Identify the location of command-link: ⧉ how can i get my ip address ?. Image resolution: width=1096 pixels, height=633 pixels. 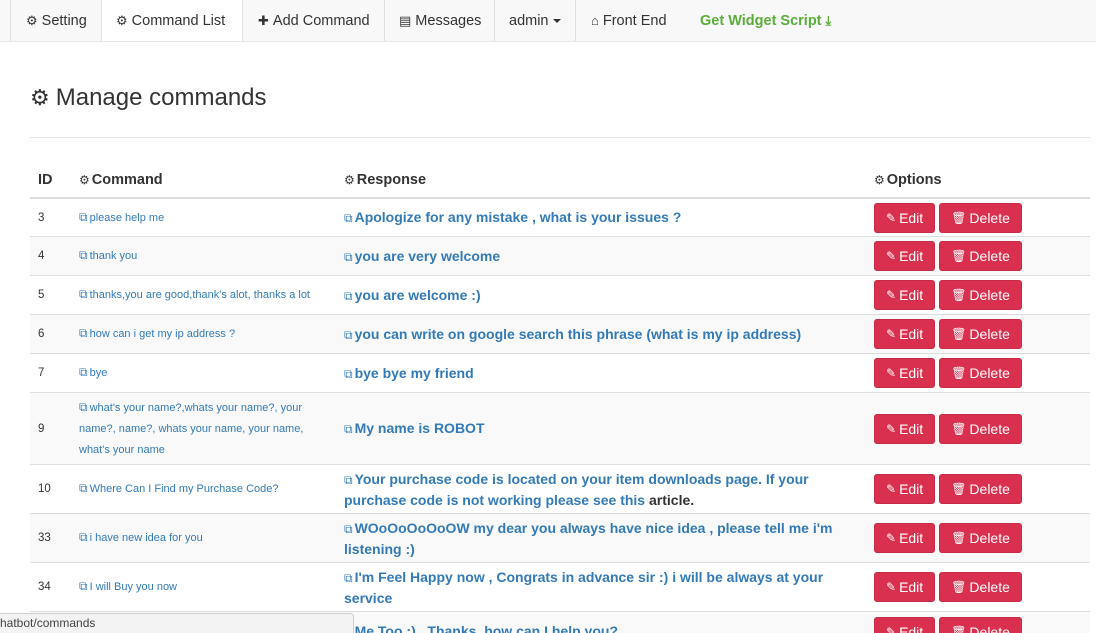
(206, 334).